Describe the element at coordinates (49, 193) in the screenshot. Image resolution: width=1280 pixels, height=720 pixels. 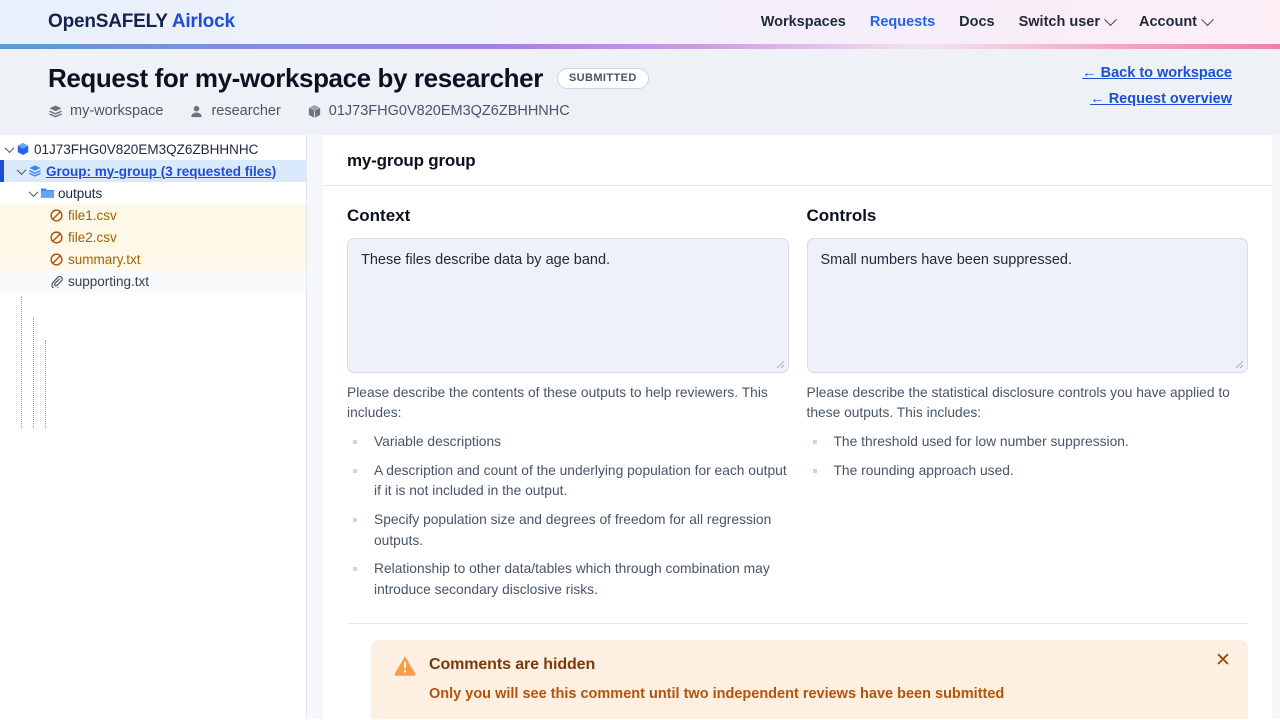
I see `folder-icon` at that location.